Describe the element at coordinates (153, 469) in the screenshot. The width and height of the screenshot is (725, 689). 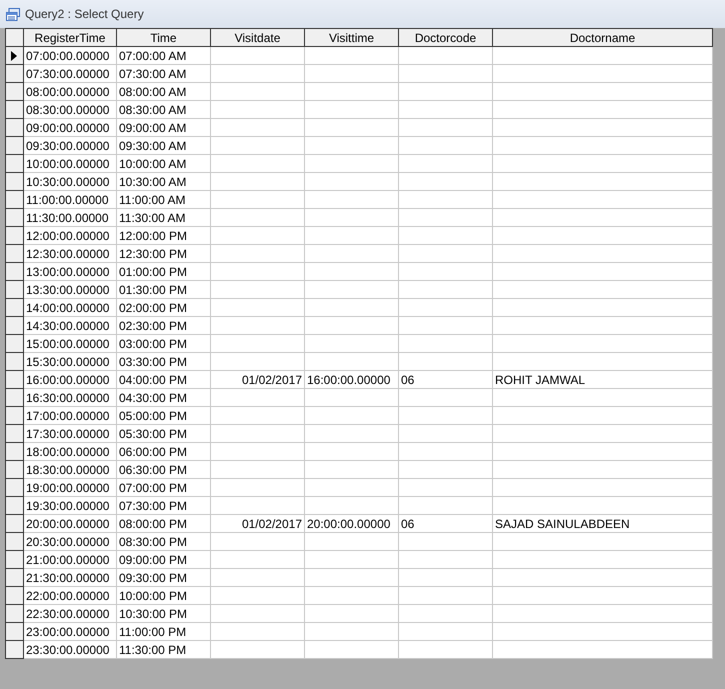
I see `table-cell: 06:30:00 PM` at that location.